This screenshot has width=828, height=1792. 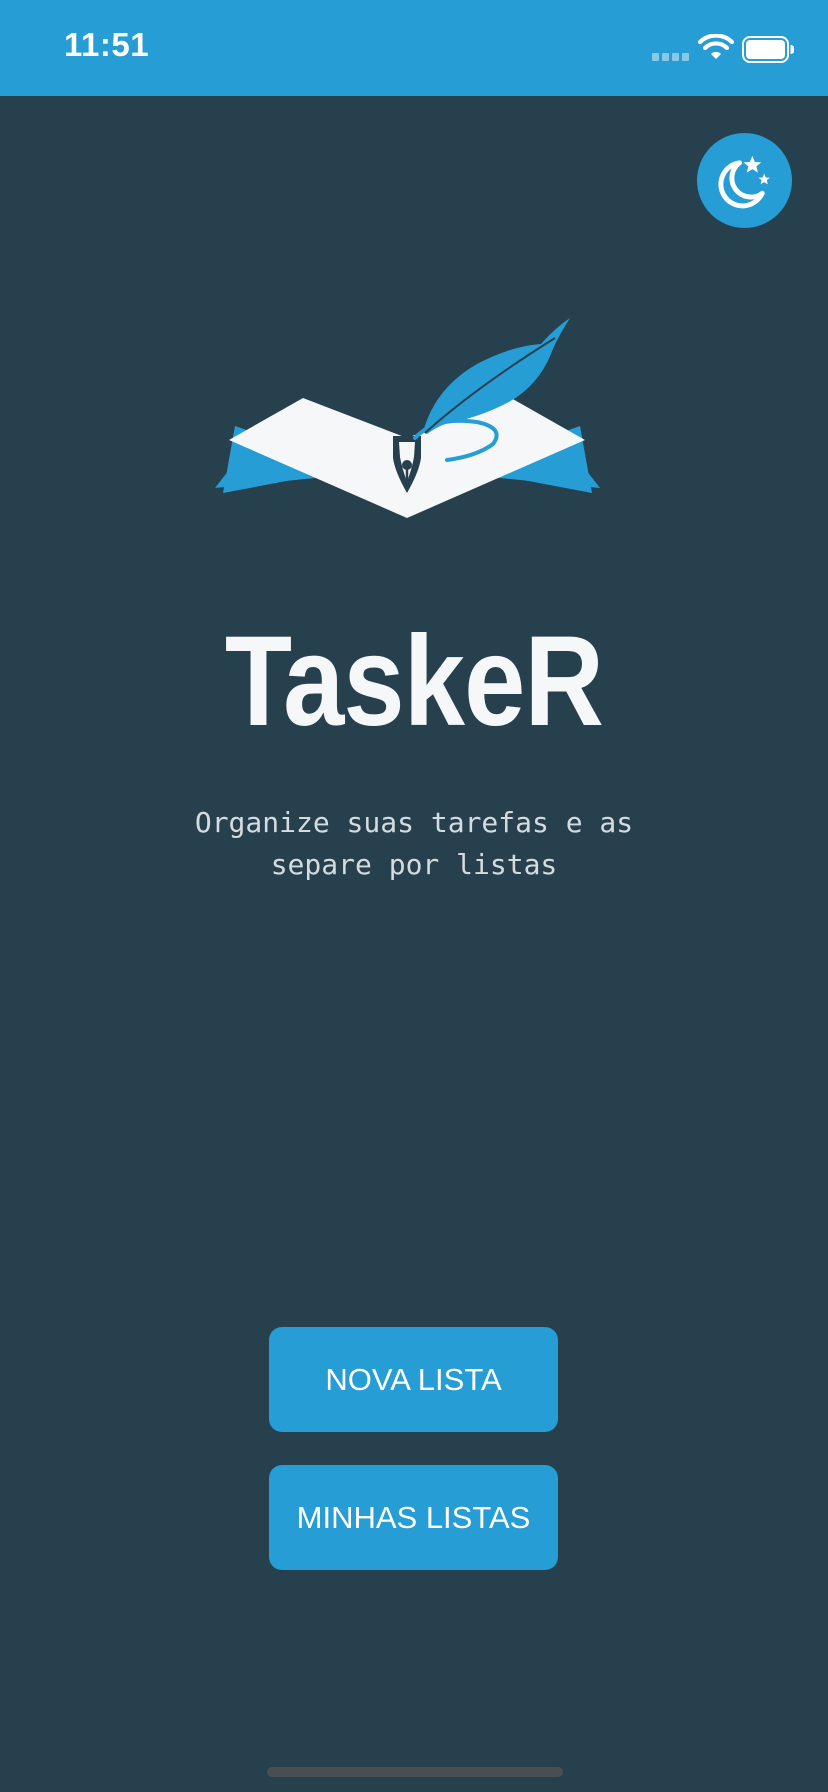 What do you see at coordinates (414, 48) in the screenshot?
I see `status-bar: 11:51` at bounding box center [414, 48].